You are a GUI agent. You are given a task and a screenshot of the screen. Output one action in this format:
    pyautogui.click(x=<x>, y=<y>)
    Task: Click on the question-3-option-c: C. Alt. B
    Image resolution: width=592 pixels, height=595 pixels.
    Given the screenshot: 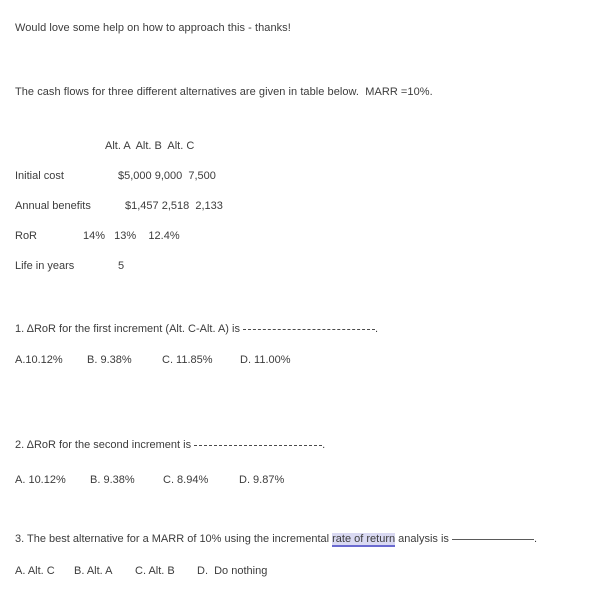 What is the action you would take?
    pyautogui.click(x=166, y=571)
    